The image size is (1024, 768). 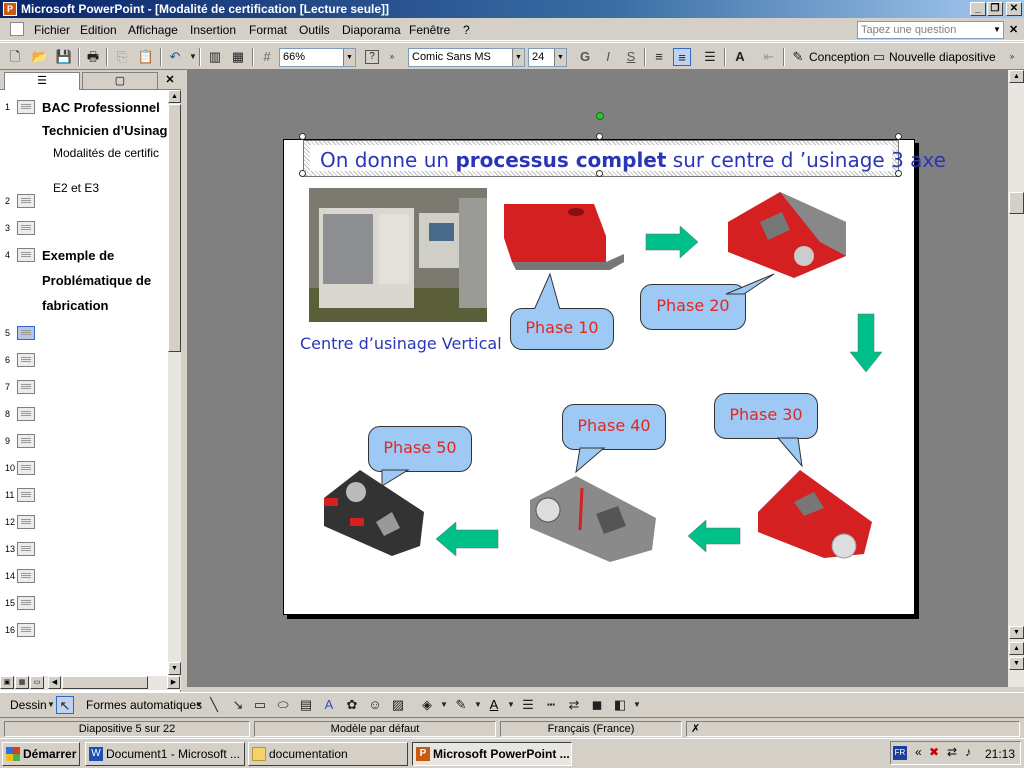 I want to click on diagram-icon: ✿, so click(x=352, y=705).